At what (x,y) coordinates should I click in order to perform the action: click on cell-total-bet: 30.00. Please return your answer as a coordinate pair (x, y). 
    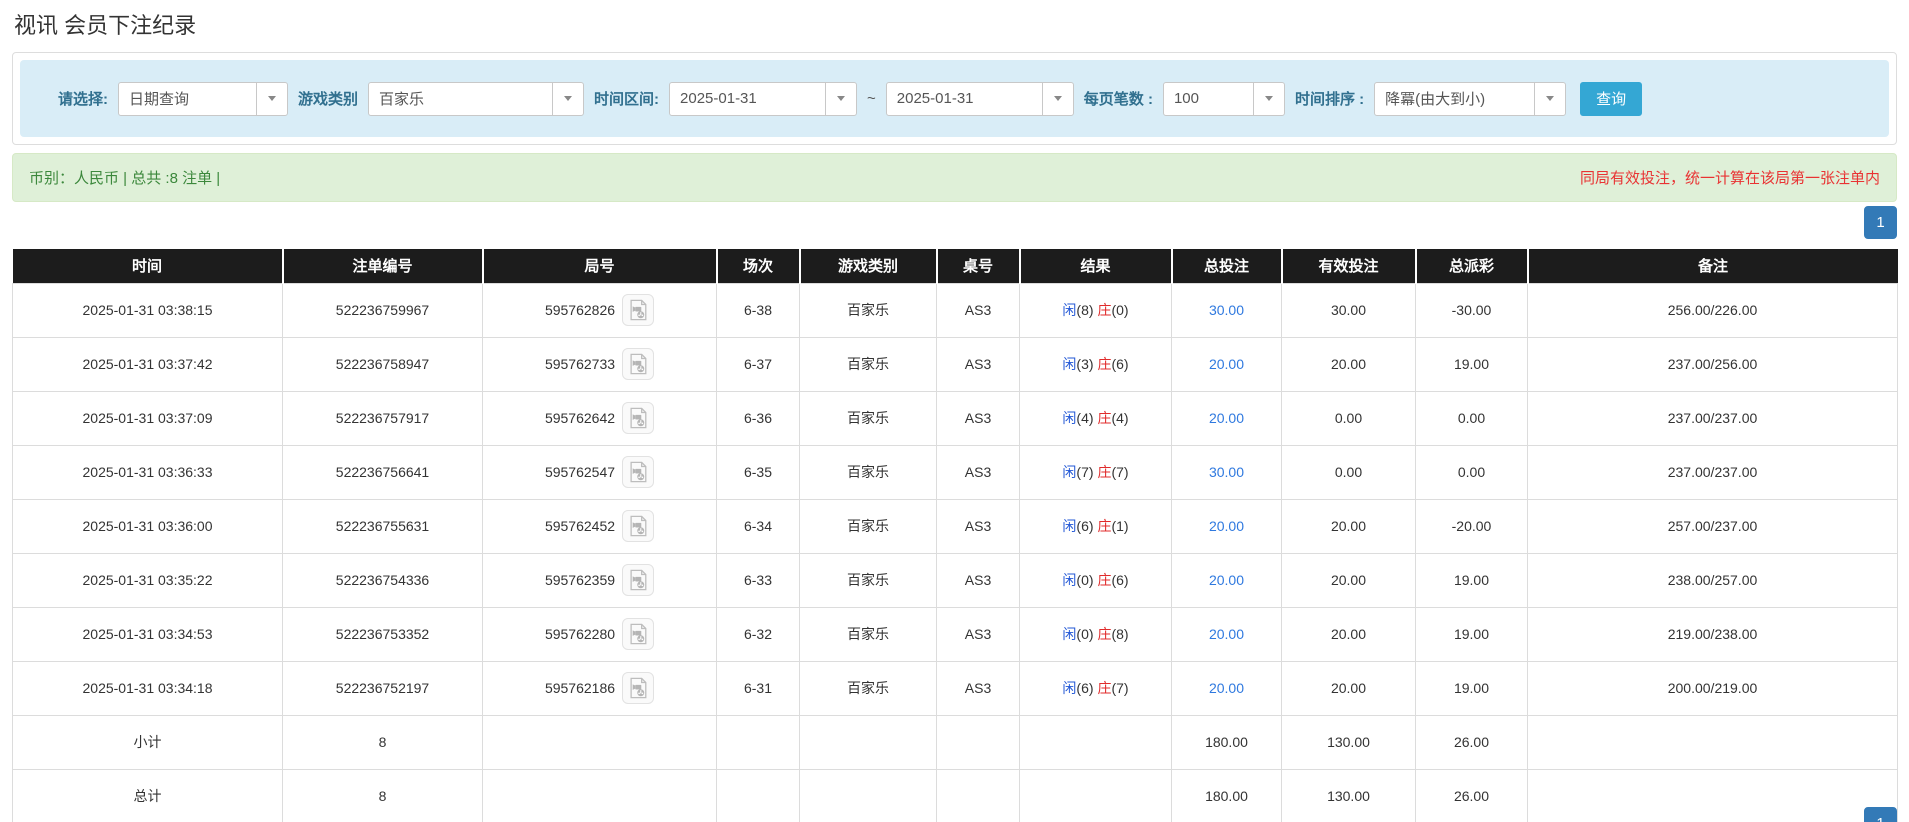
    Looking at the image, I should click on (1226, 472).